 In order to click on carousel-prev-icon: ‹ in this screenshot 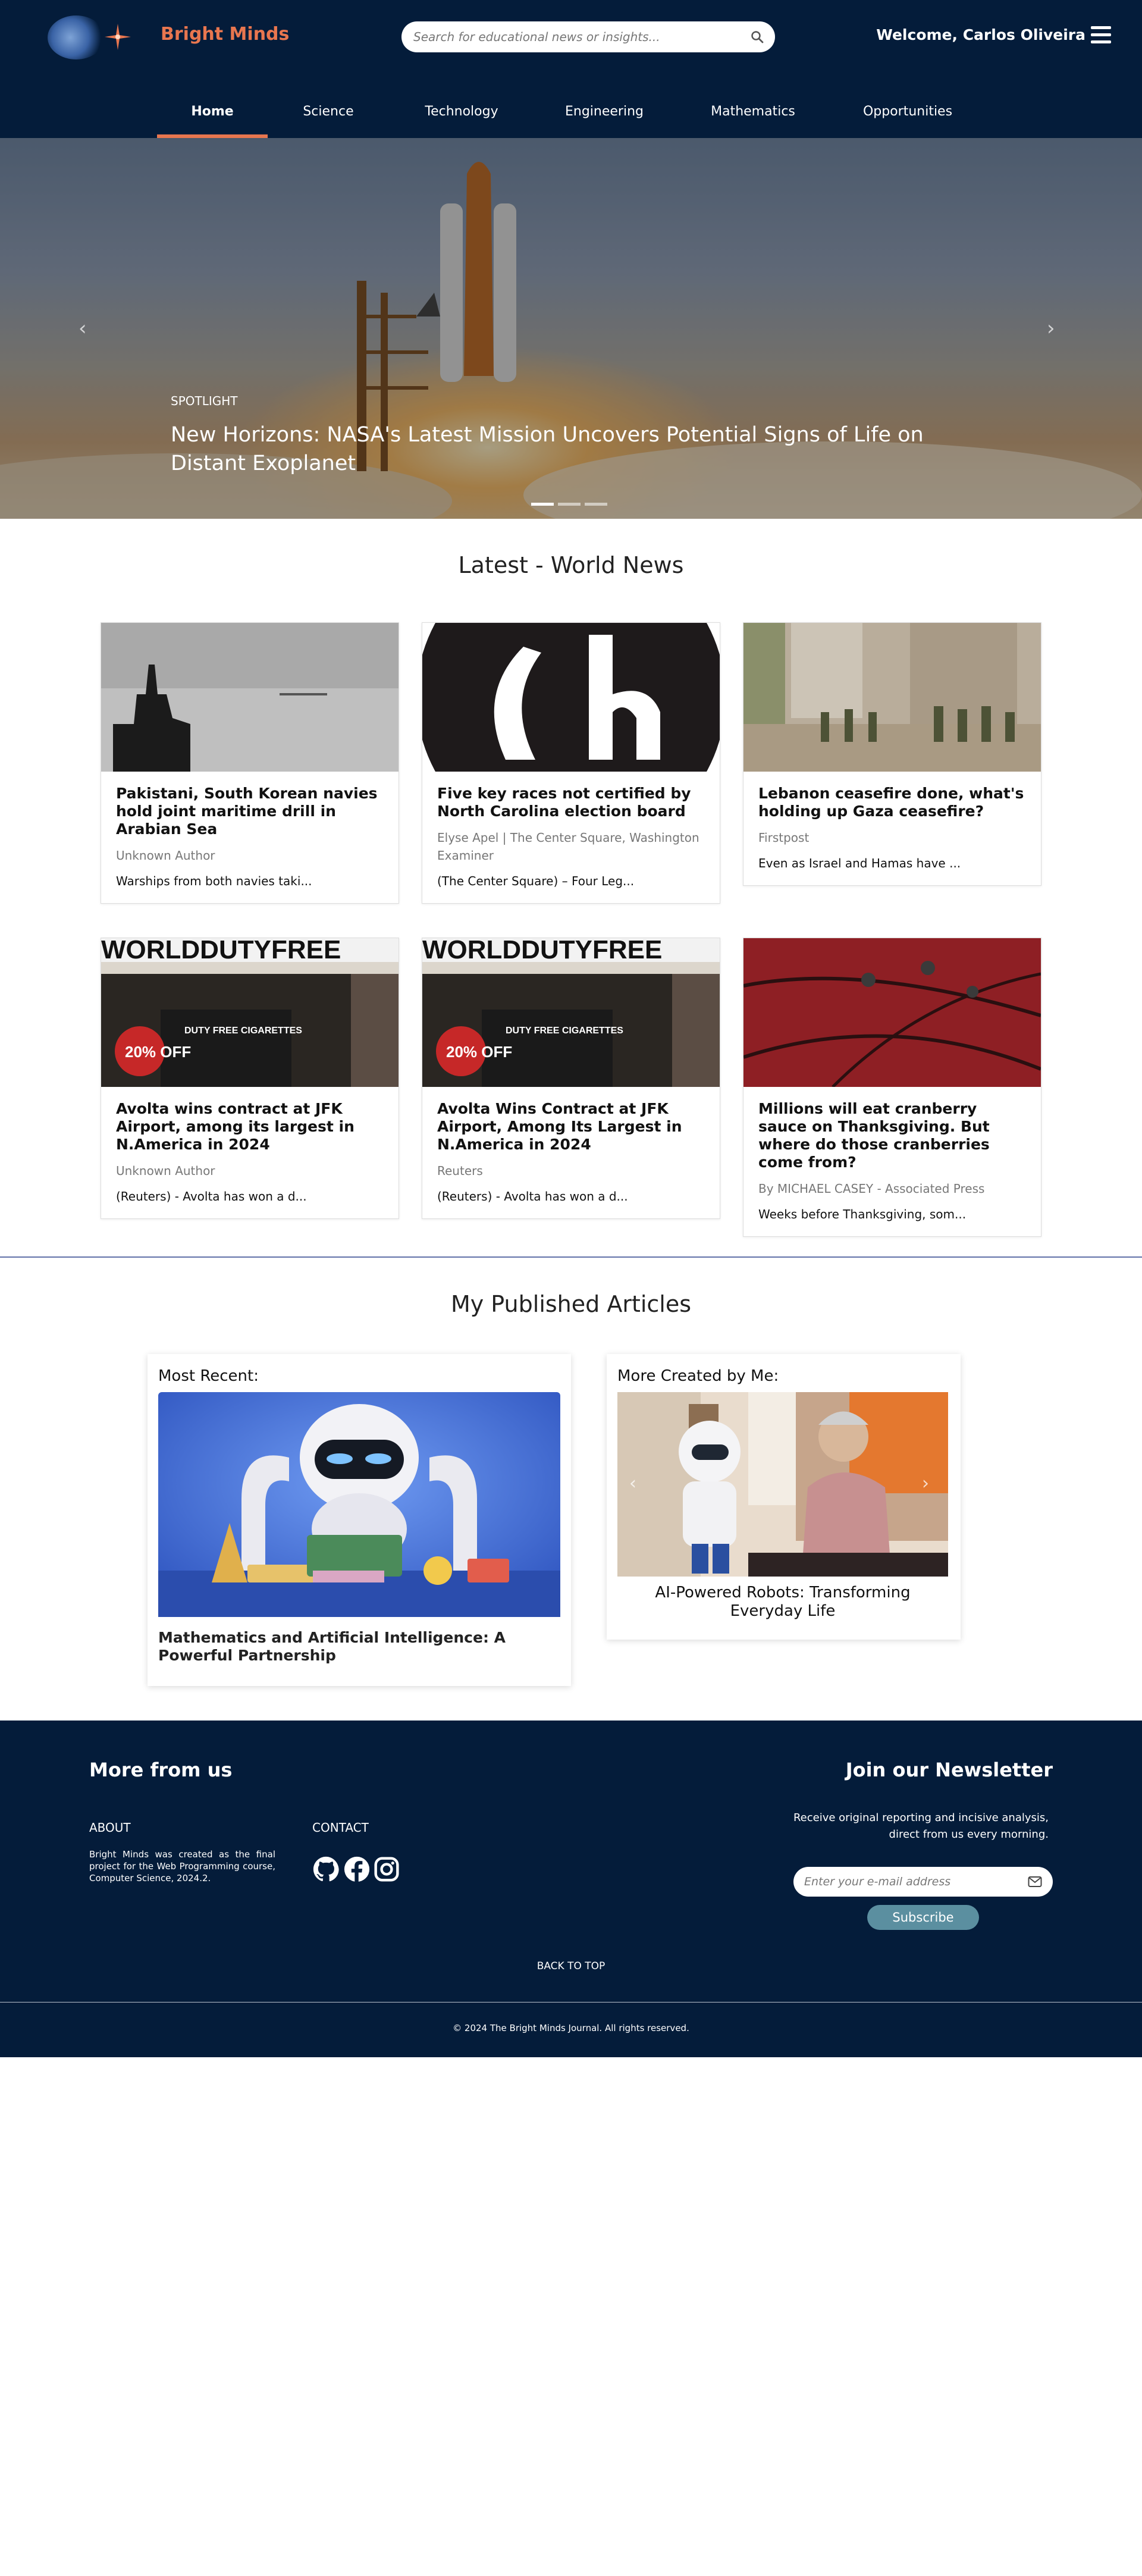, I will do `click(90, 328)`.